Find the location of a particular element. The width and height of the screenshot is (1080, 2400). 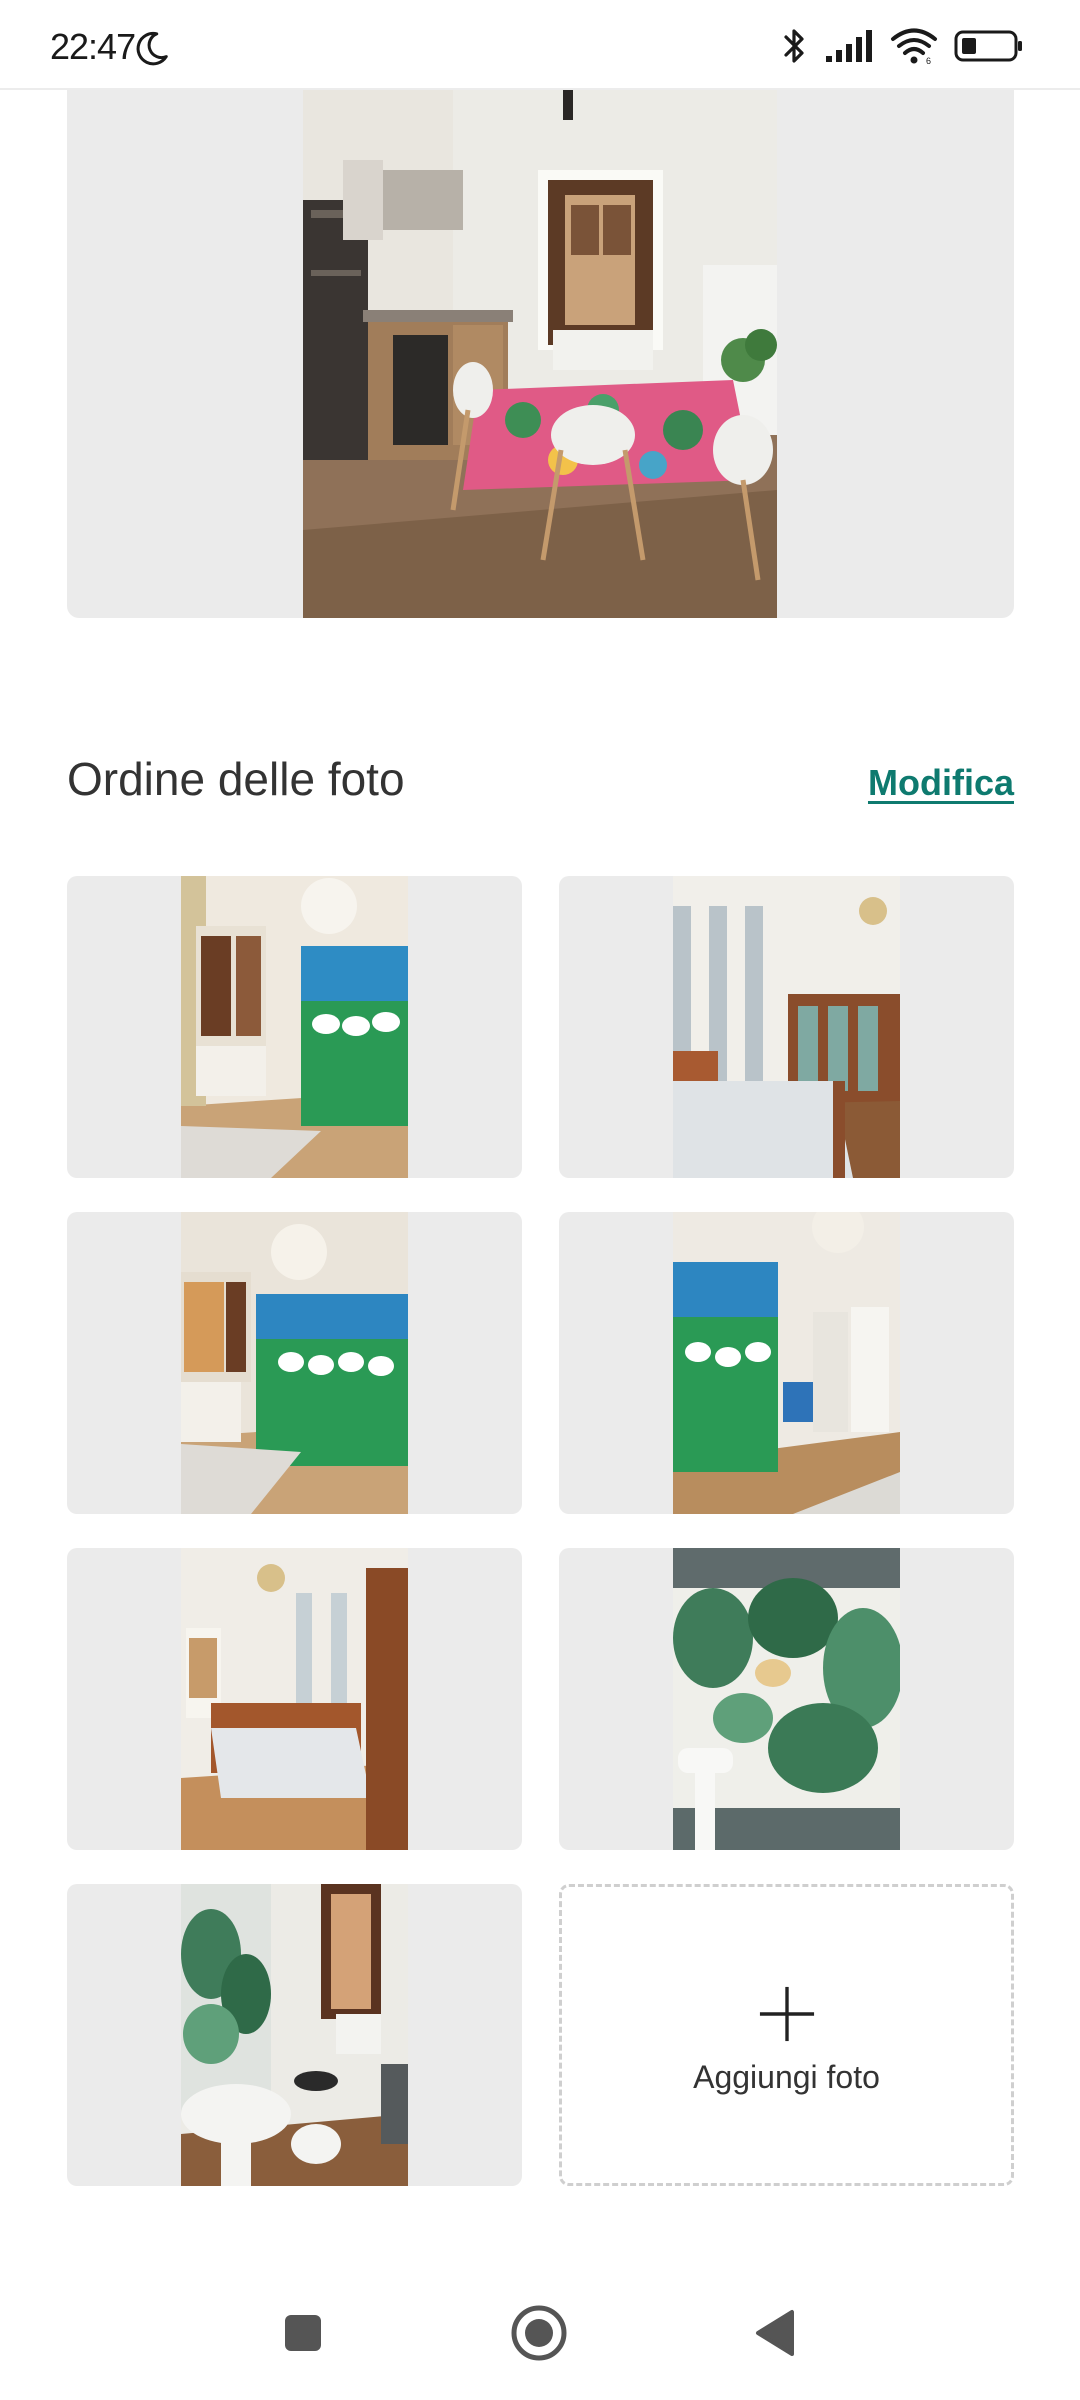

bathroom-toilet-sink-window is located at coordinates (294, 2035).